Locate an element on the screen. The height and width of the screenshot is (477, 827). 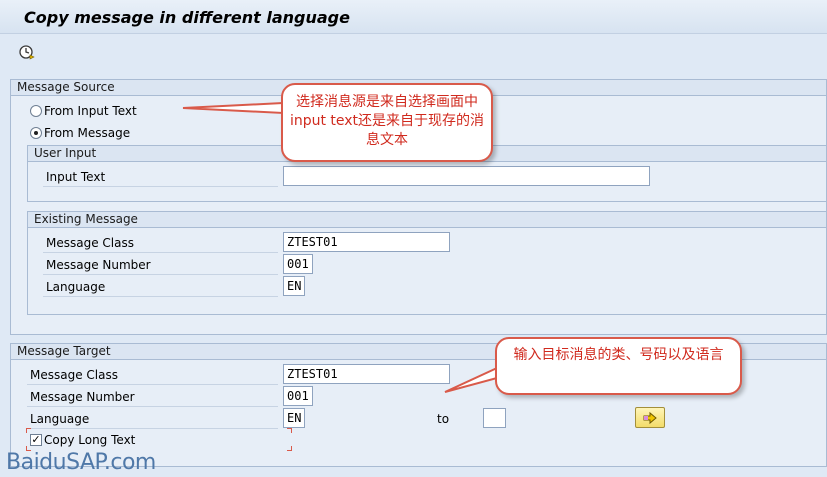
radio-from-message is located at coordinates (36, 133).